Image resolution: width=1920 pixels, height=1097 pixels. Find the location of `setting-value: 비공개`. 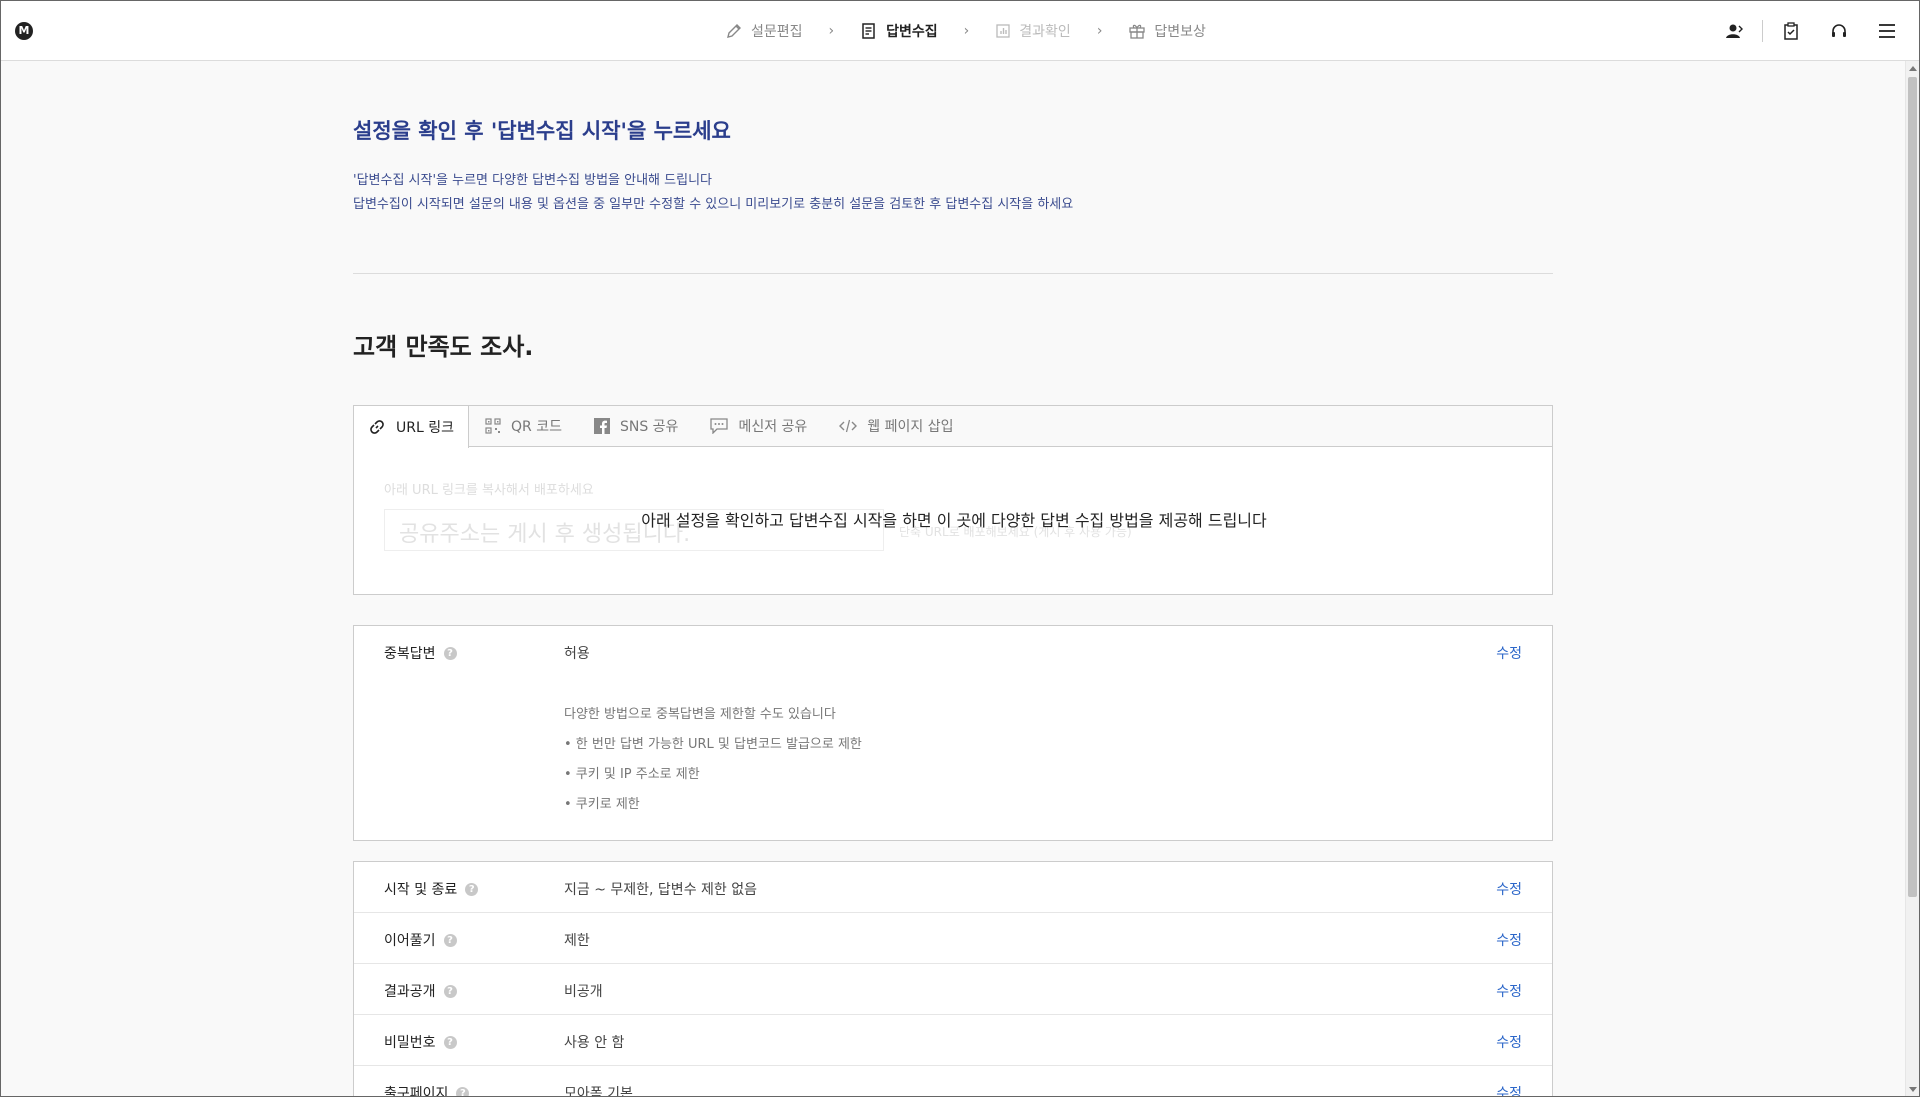

setting-value: 비공개 is located at coordinates (583, 992).